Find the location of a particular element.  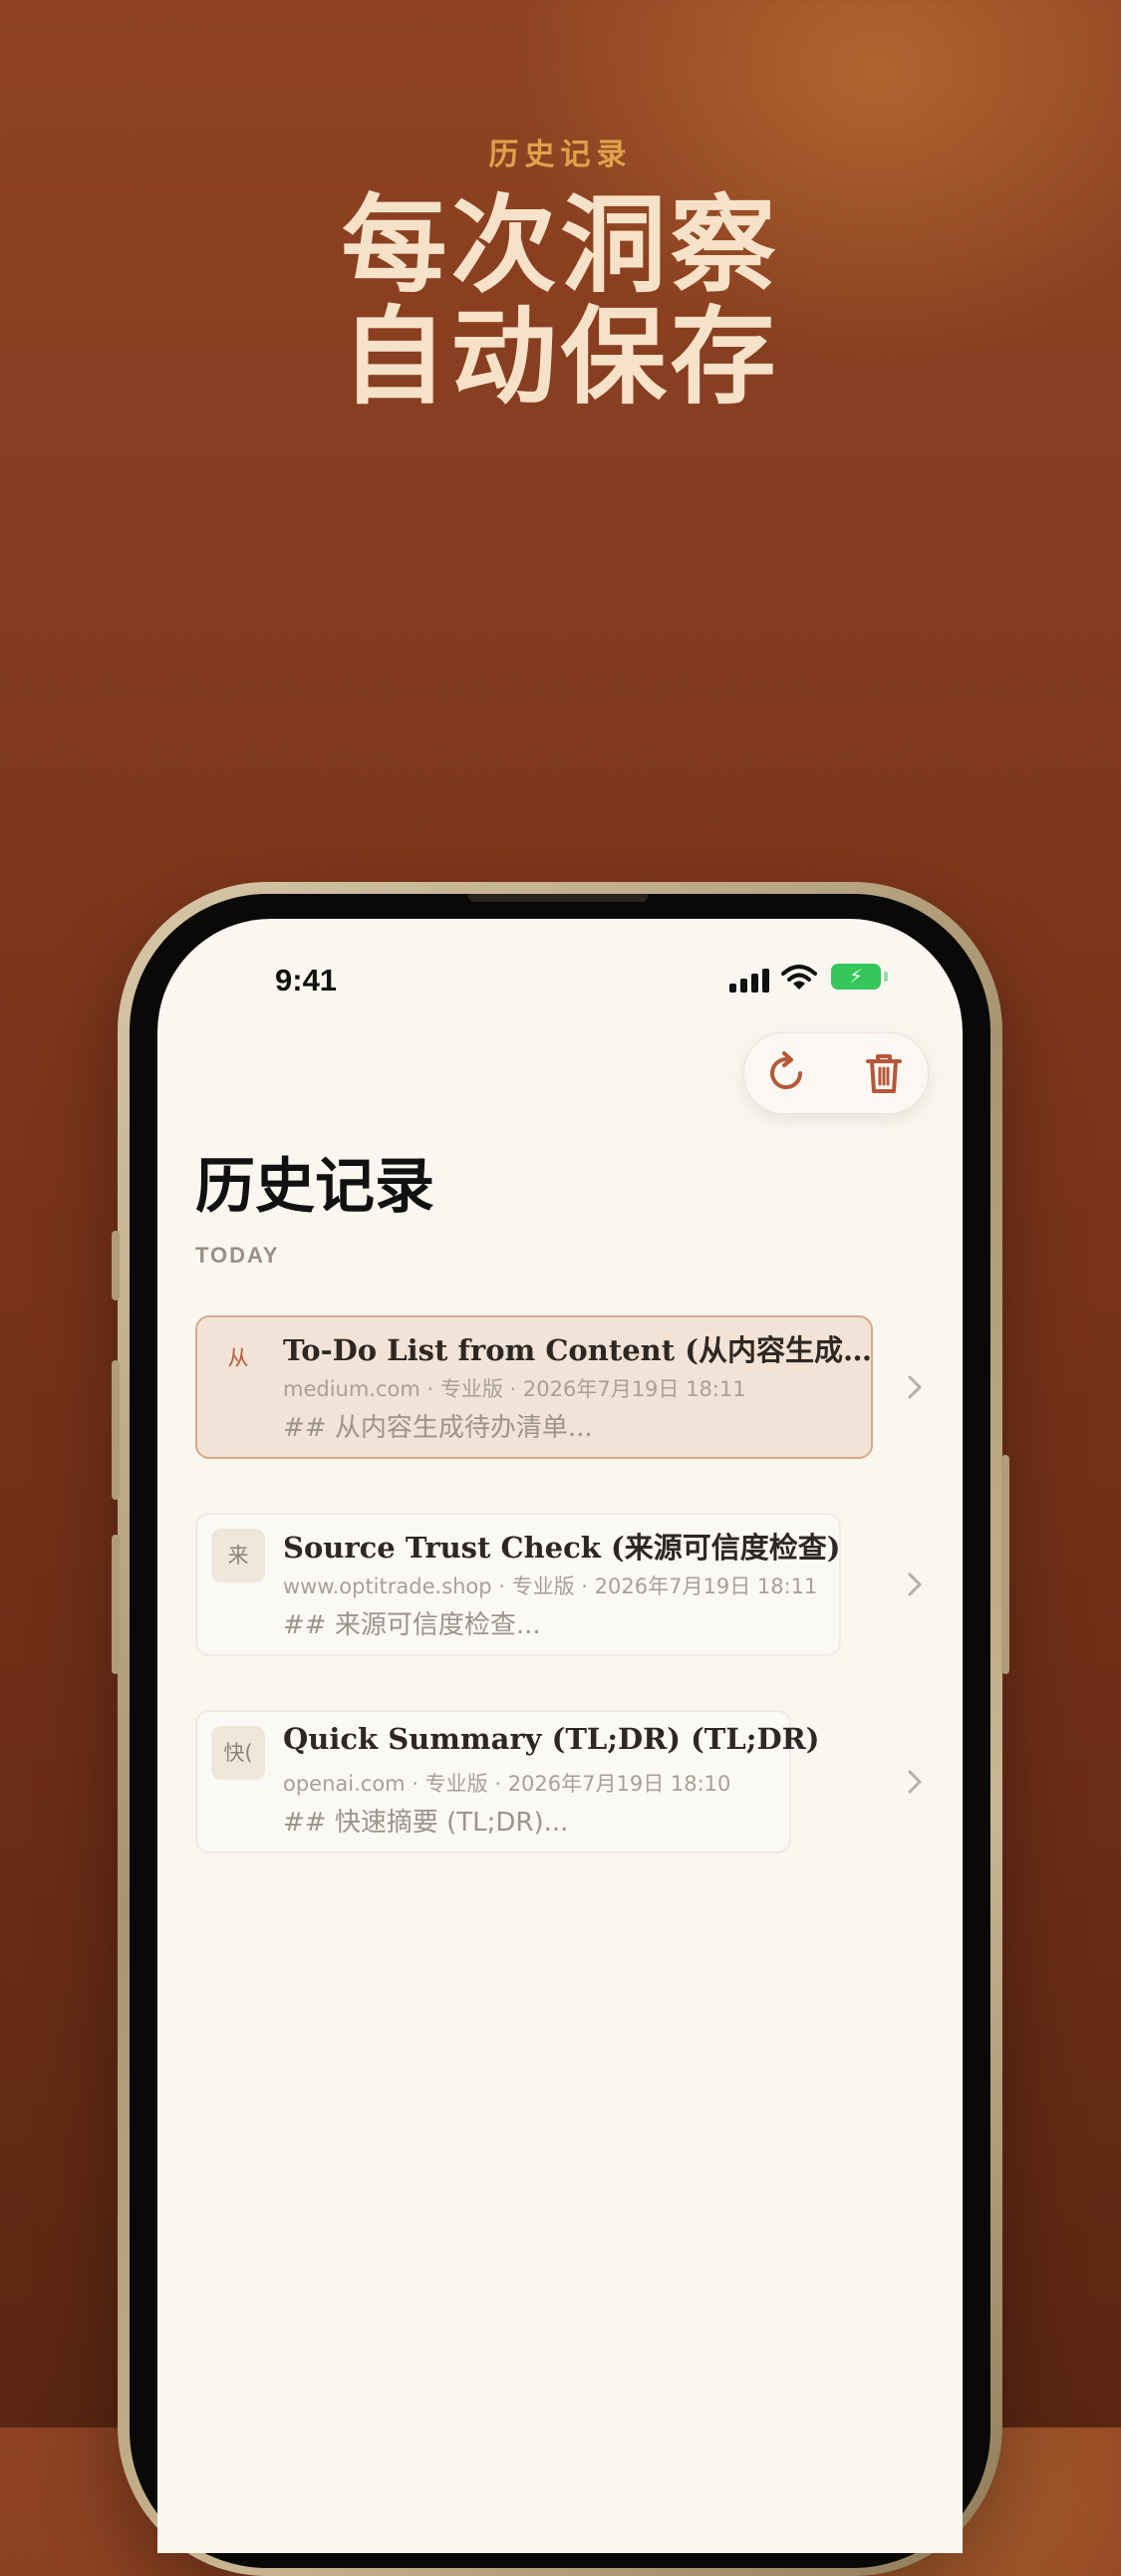

trash-icon is located at coordinates (884, 1073).